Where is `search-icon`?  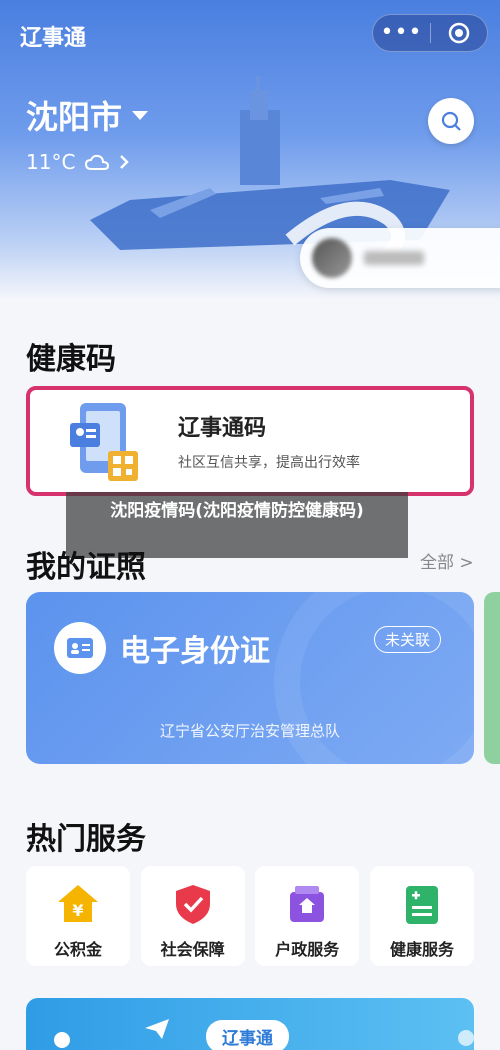
search-icon is located at coordinates (451, 121).